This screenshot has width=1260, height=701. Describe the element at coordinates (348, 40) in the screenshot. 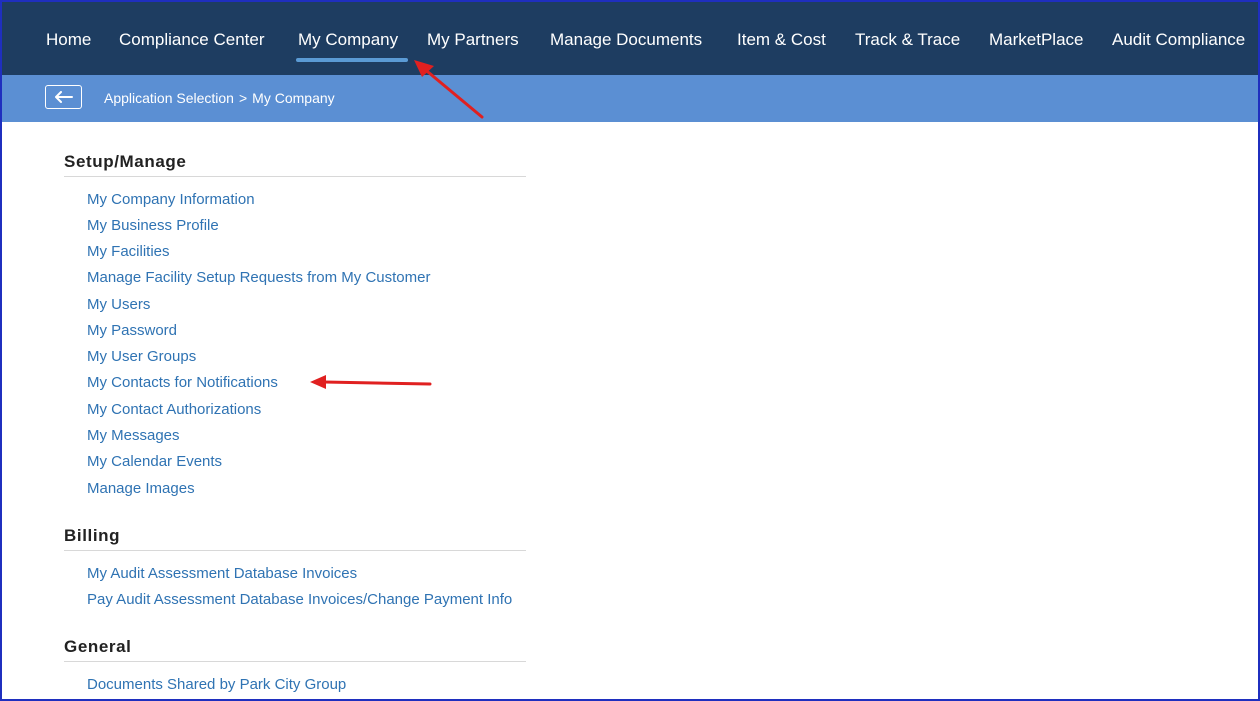

I see `nav-my-company: My Company` at that location.